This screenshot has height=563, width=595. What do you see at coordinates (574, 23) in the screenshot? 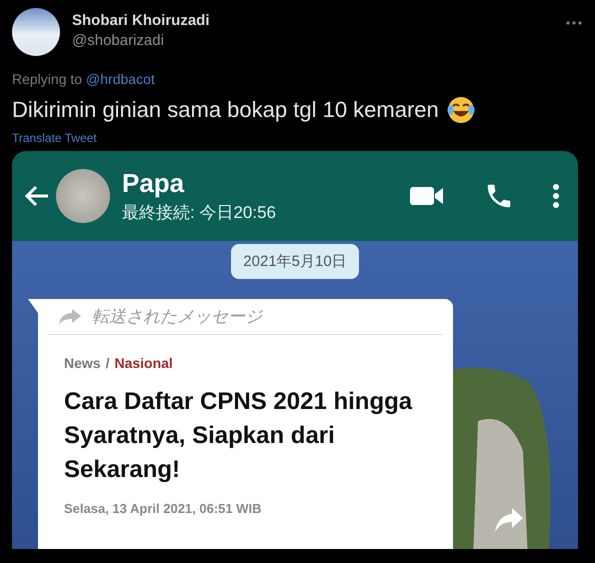
I see `more-icon` at bounding box center [574, 23].